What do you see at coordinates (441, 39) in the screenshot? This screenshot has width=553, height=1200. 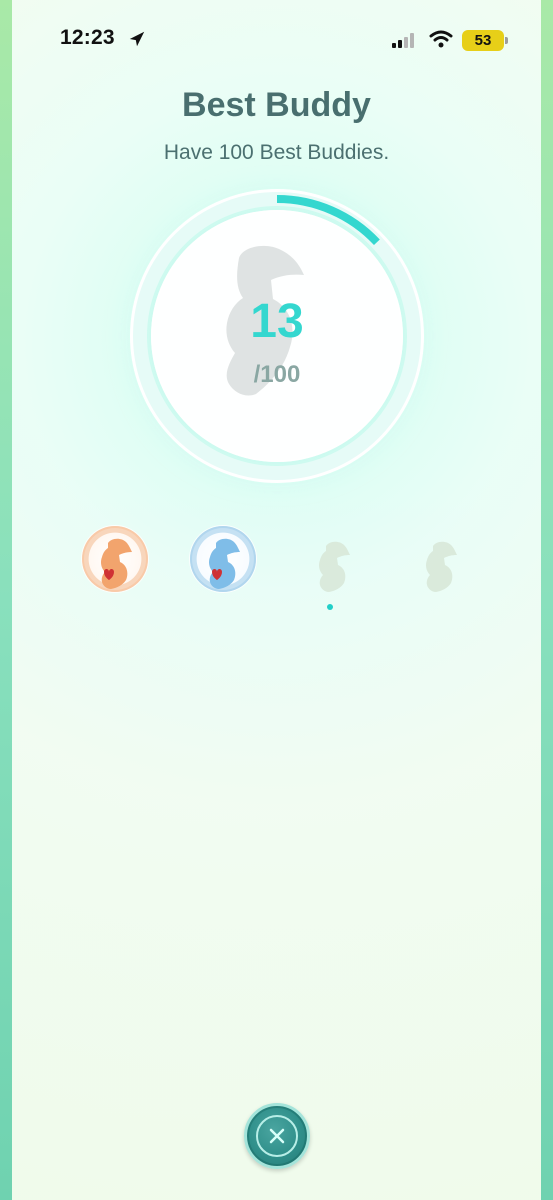 I see `wifi-icon` at bounding box center [441, 39].